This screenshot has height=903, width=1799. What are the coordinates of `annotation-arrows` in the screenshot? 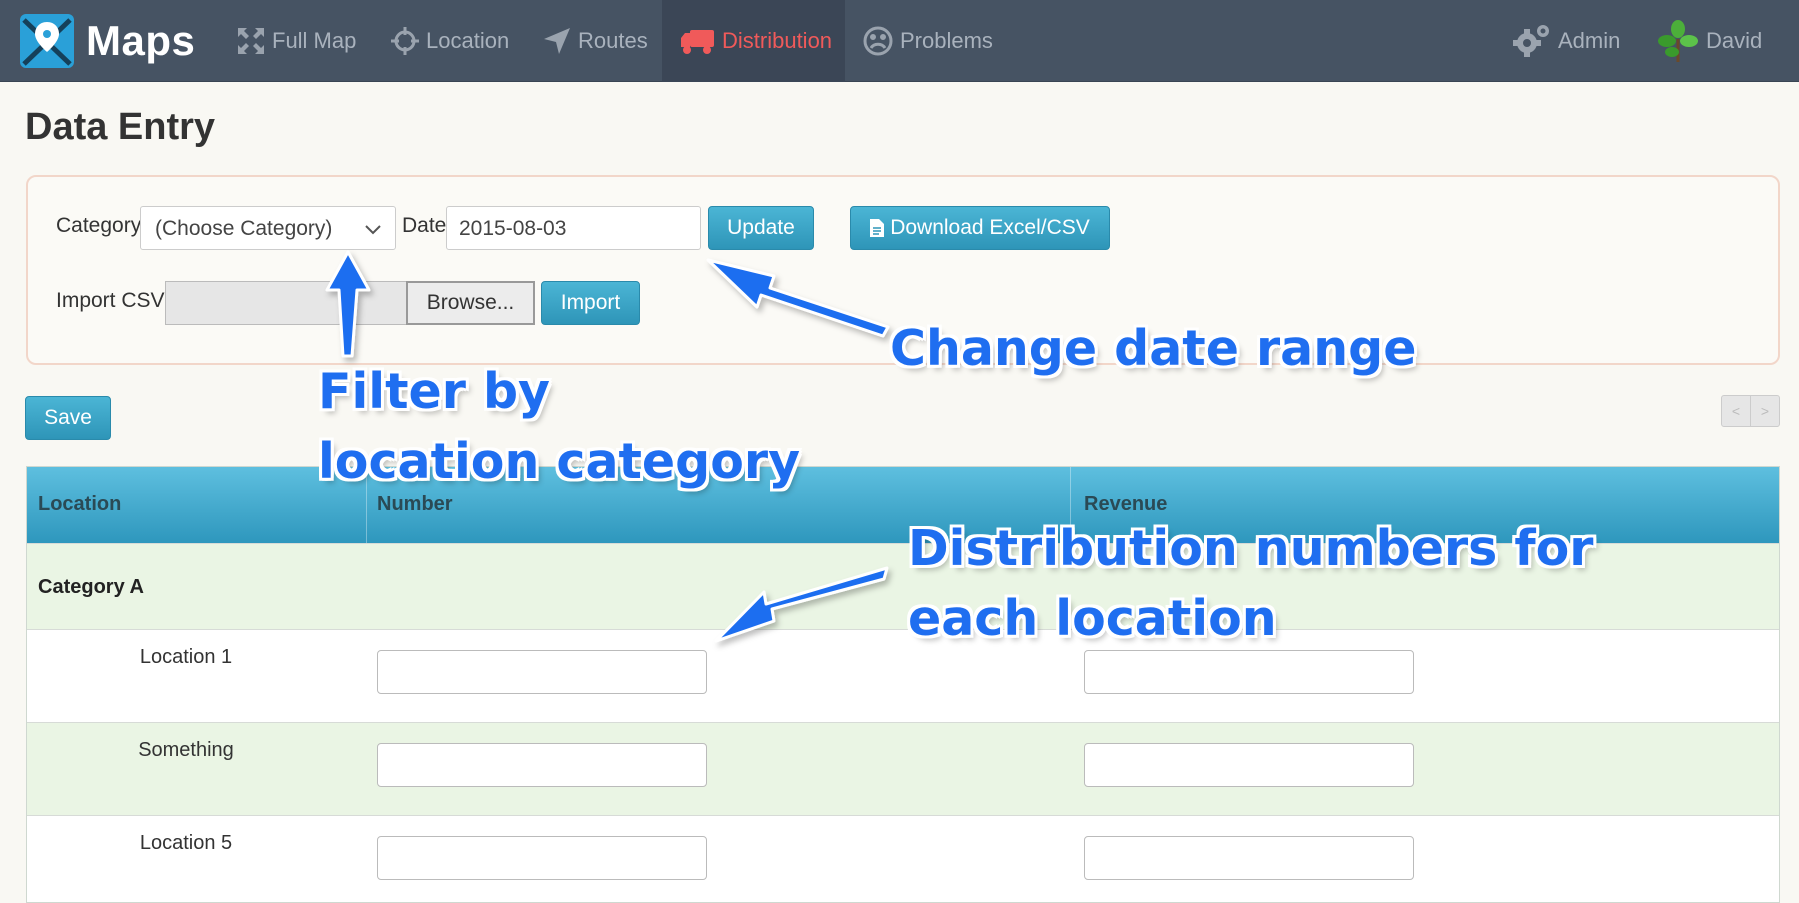 It's located at (607, 446).